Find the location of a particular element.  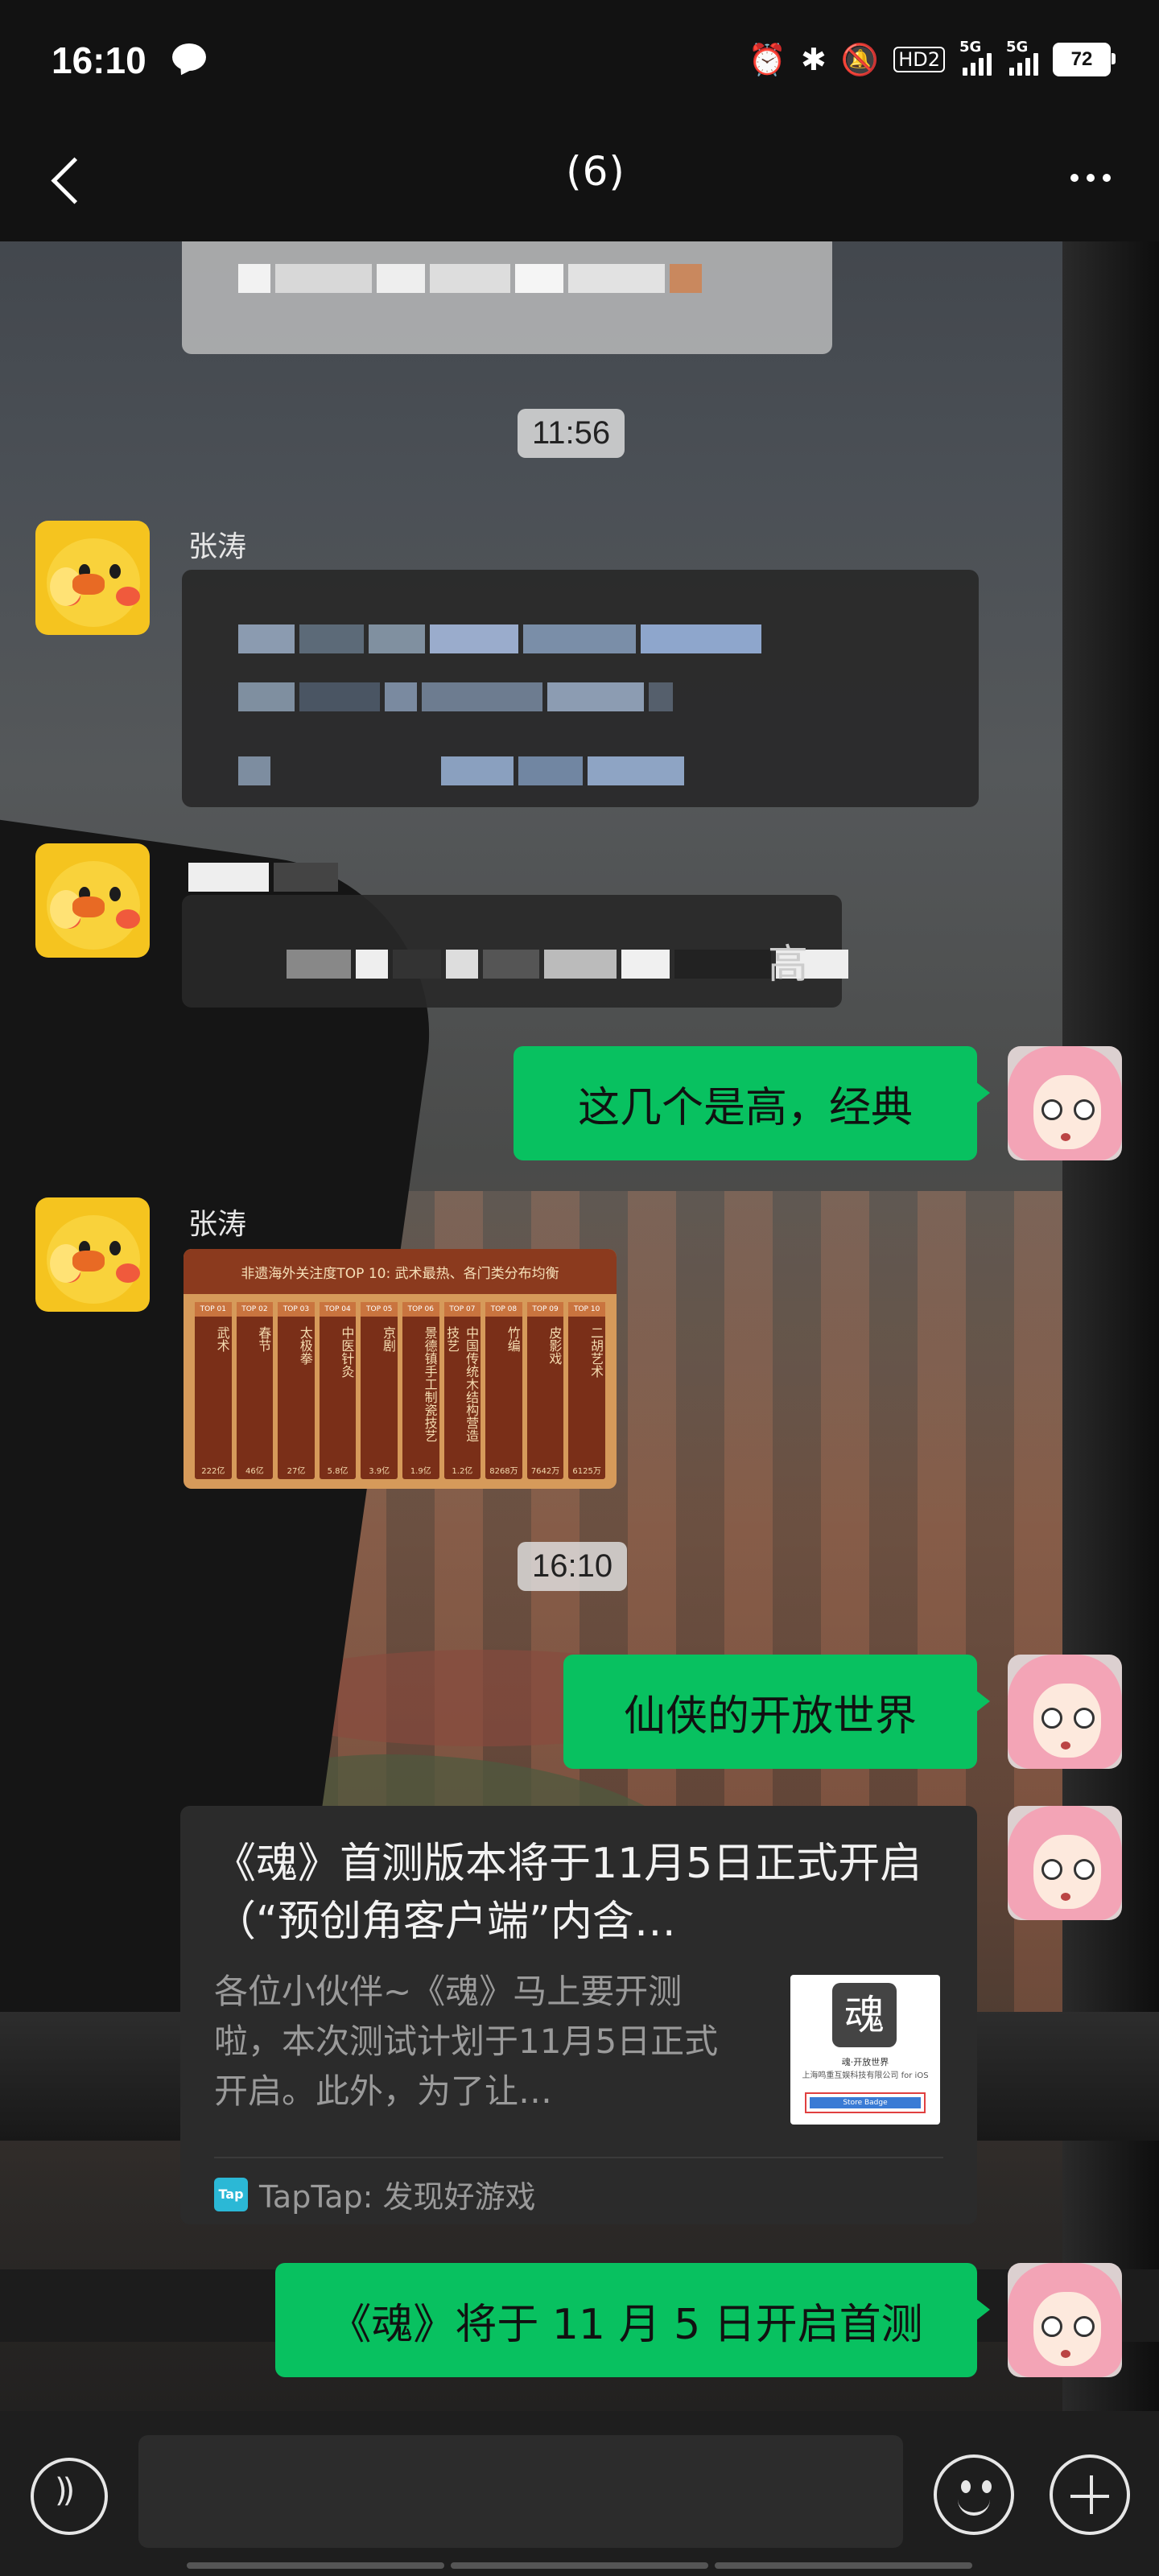

image-column-value: 8268万 is located at coordinates (503, 1471).